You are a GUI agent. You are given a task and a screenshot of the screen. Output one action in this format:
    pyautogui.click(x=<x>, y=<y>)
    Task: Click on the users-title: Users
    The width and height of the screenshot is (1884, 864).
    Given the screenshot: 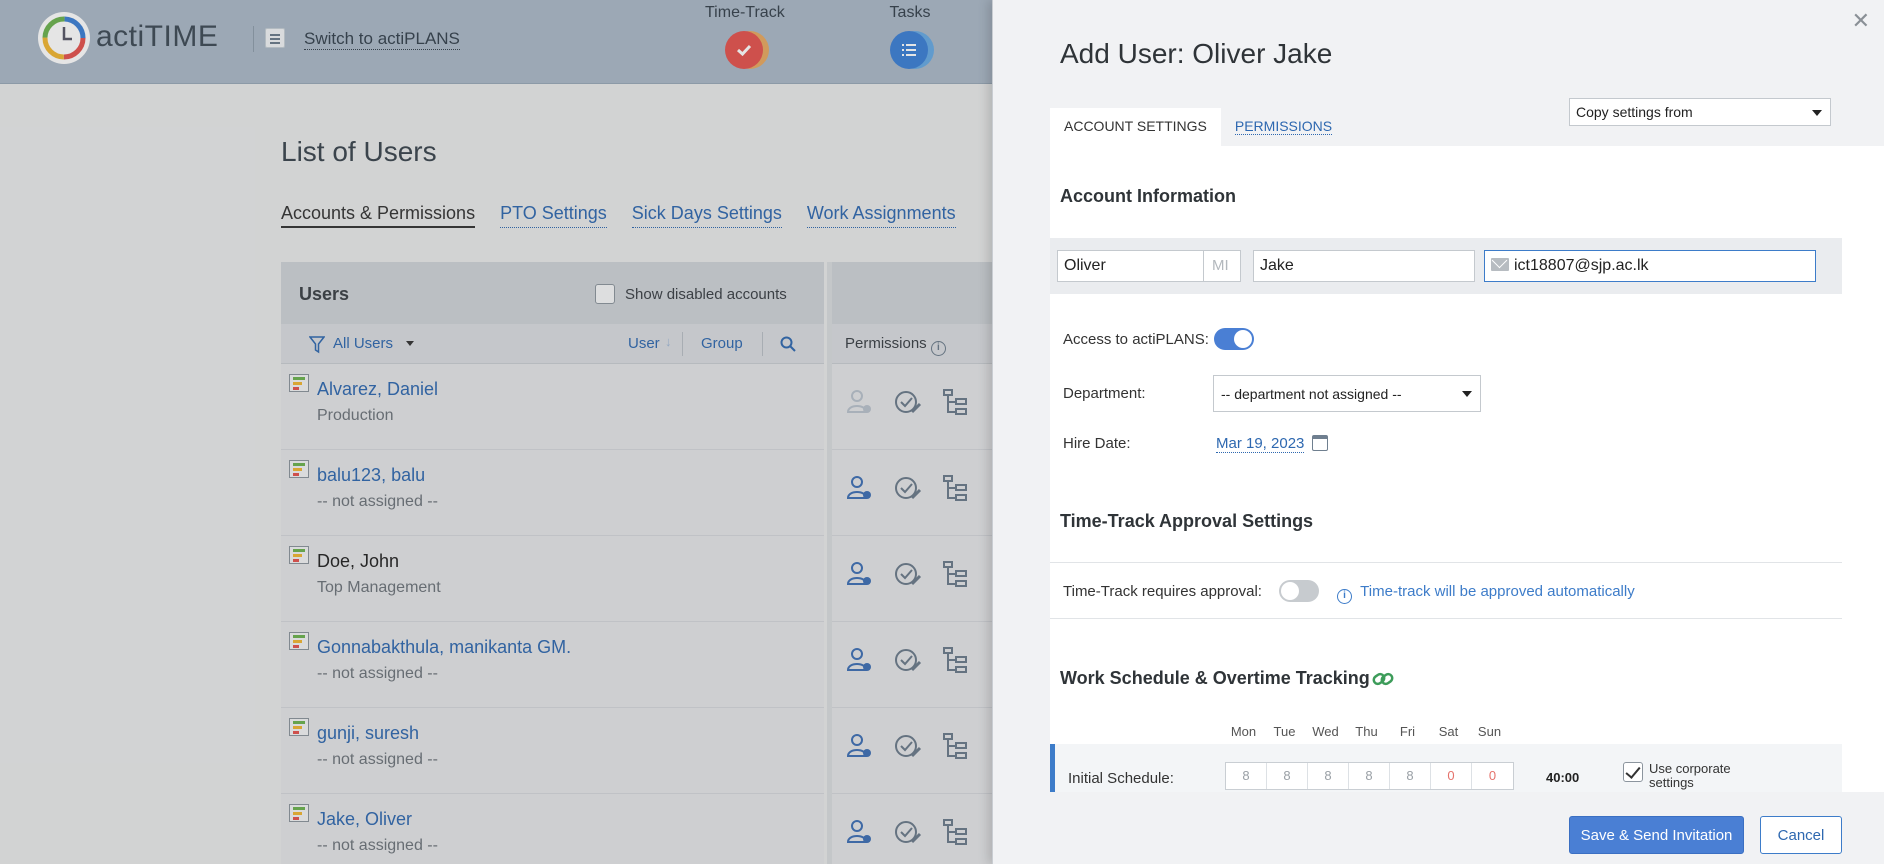 What is the action you would take?
    pyautogui.click(x=324, y=294)
    